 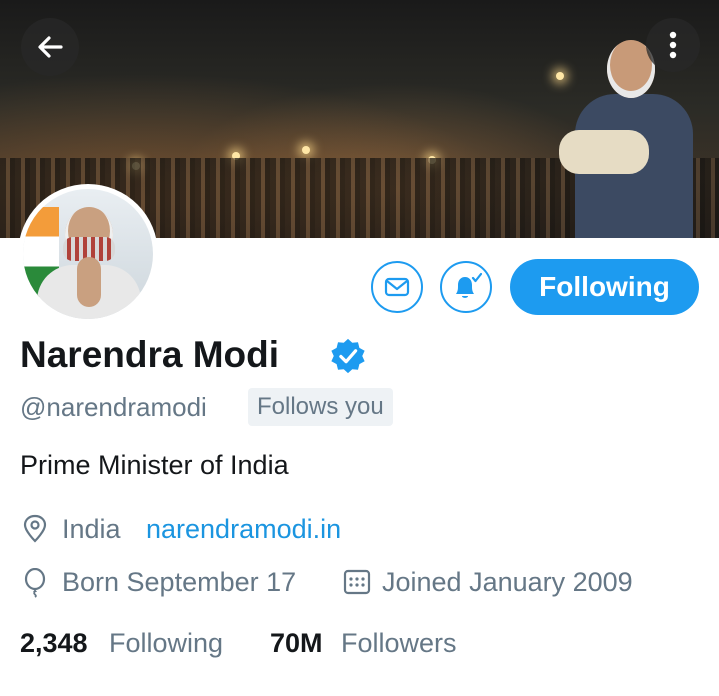 I want to click on calendar-icon, so click(x=357, y=582).